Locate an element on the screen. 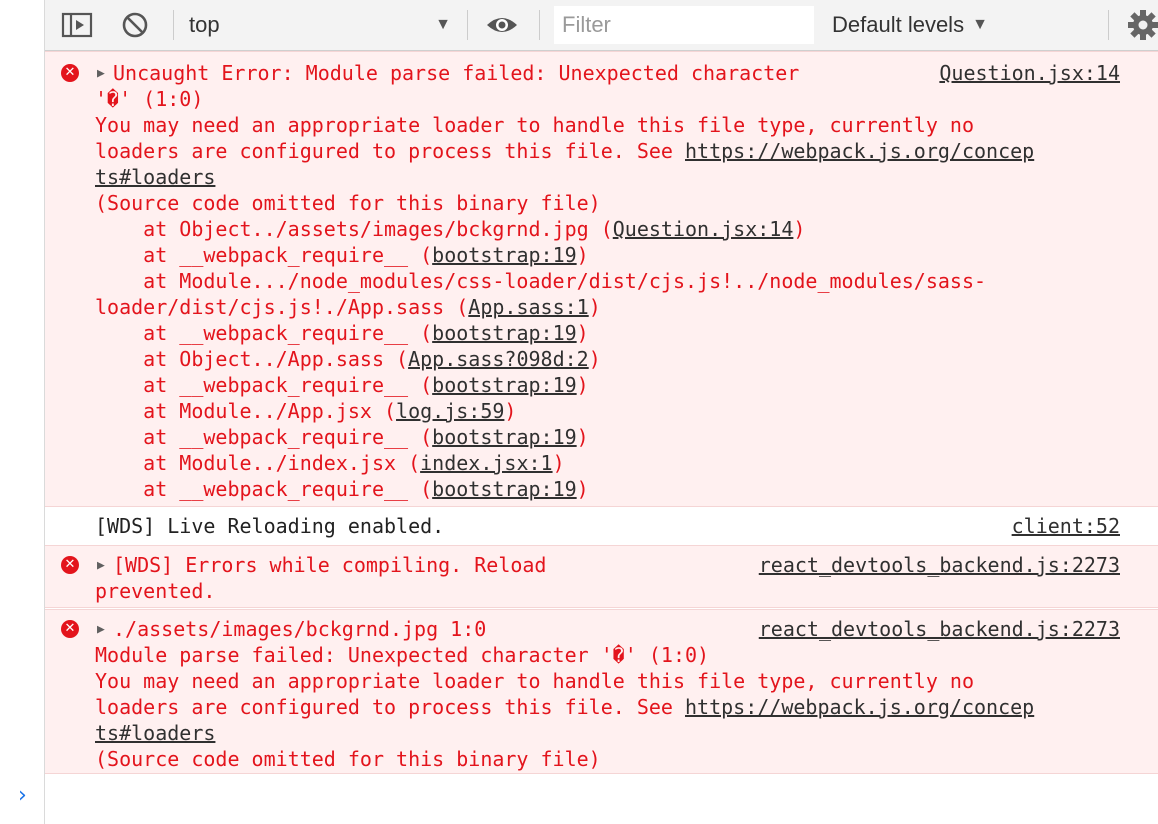 The width and height of the screenshot is (1158, 824). filter-input is located at coordinates (684, 25).